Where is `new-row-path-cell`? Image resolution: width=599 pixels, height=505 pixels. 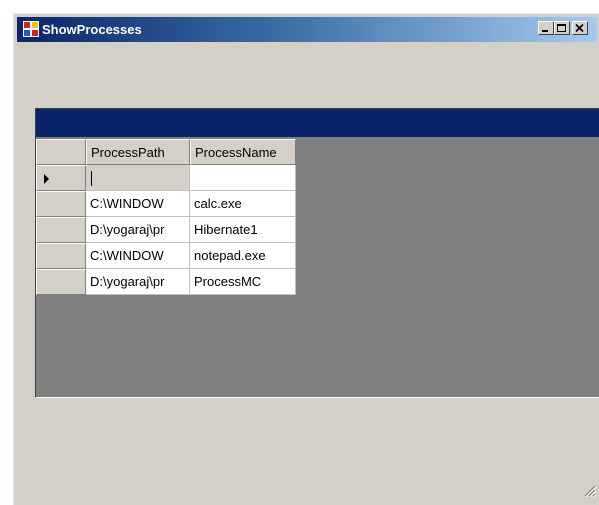
new-row-path-cell is located at coordinates (138, 178).